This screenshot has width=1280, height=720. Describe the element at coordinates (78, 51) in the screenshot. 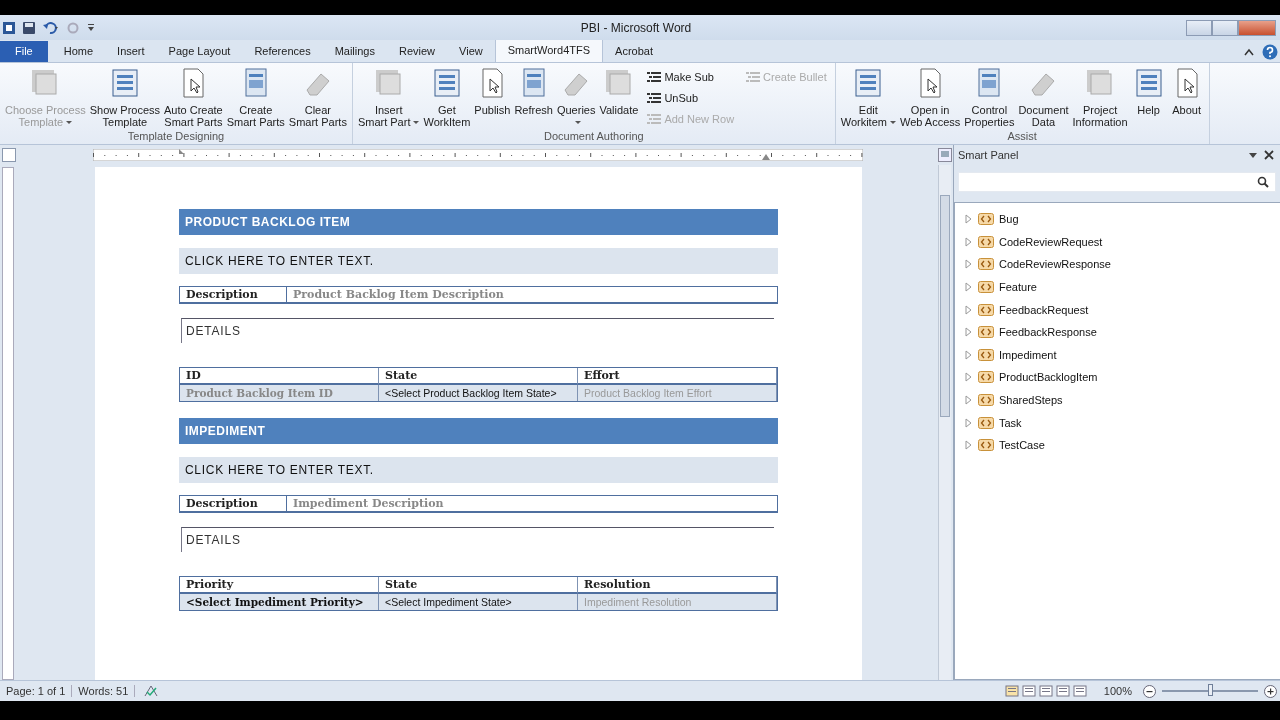

I see `ribbon-tab: Home` at that location.